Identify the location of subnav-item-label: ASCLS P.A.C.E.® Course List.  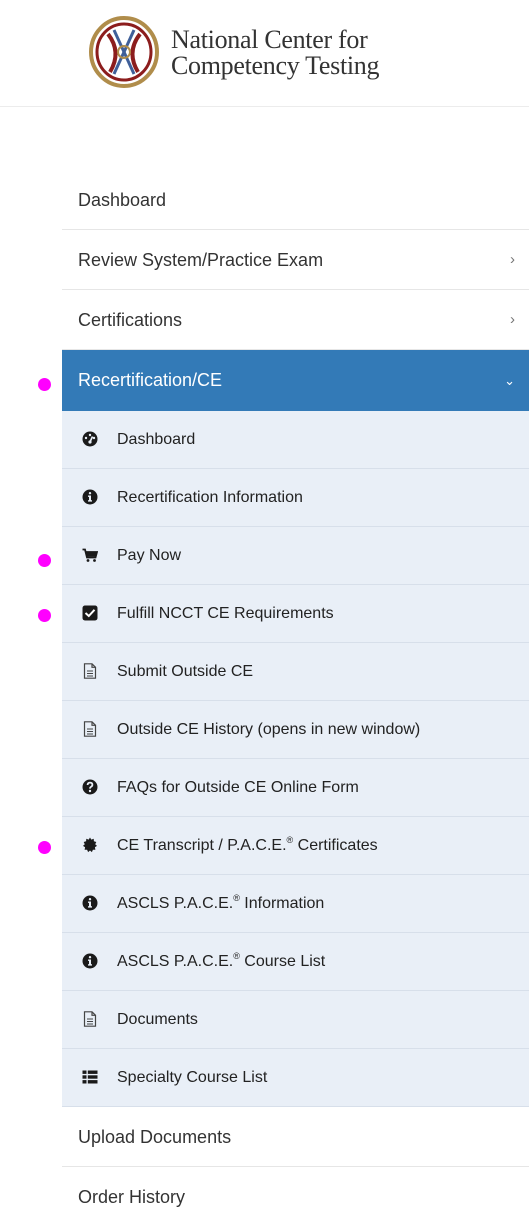
(221, 961).